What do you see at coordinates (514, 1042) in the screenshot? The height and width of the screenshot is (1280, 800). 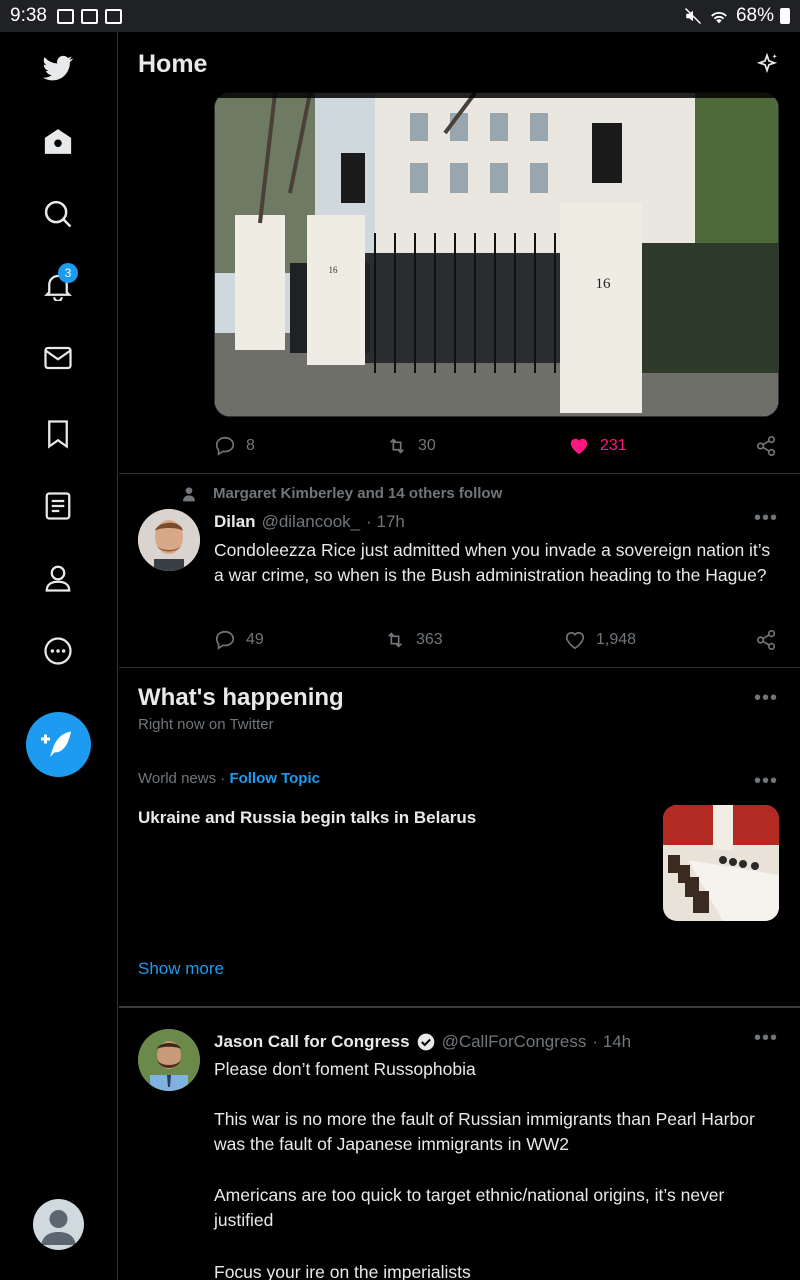 I see `author-handle: @CallForCongress` at bounding box center [514, 1042].